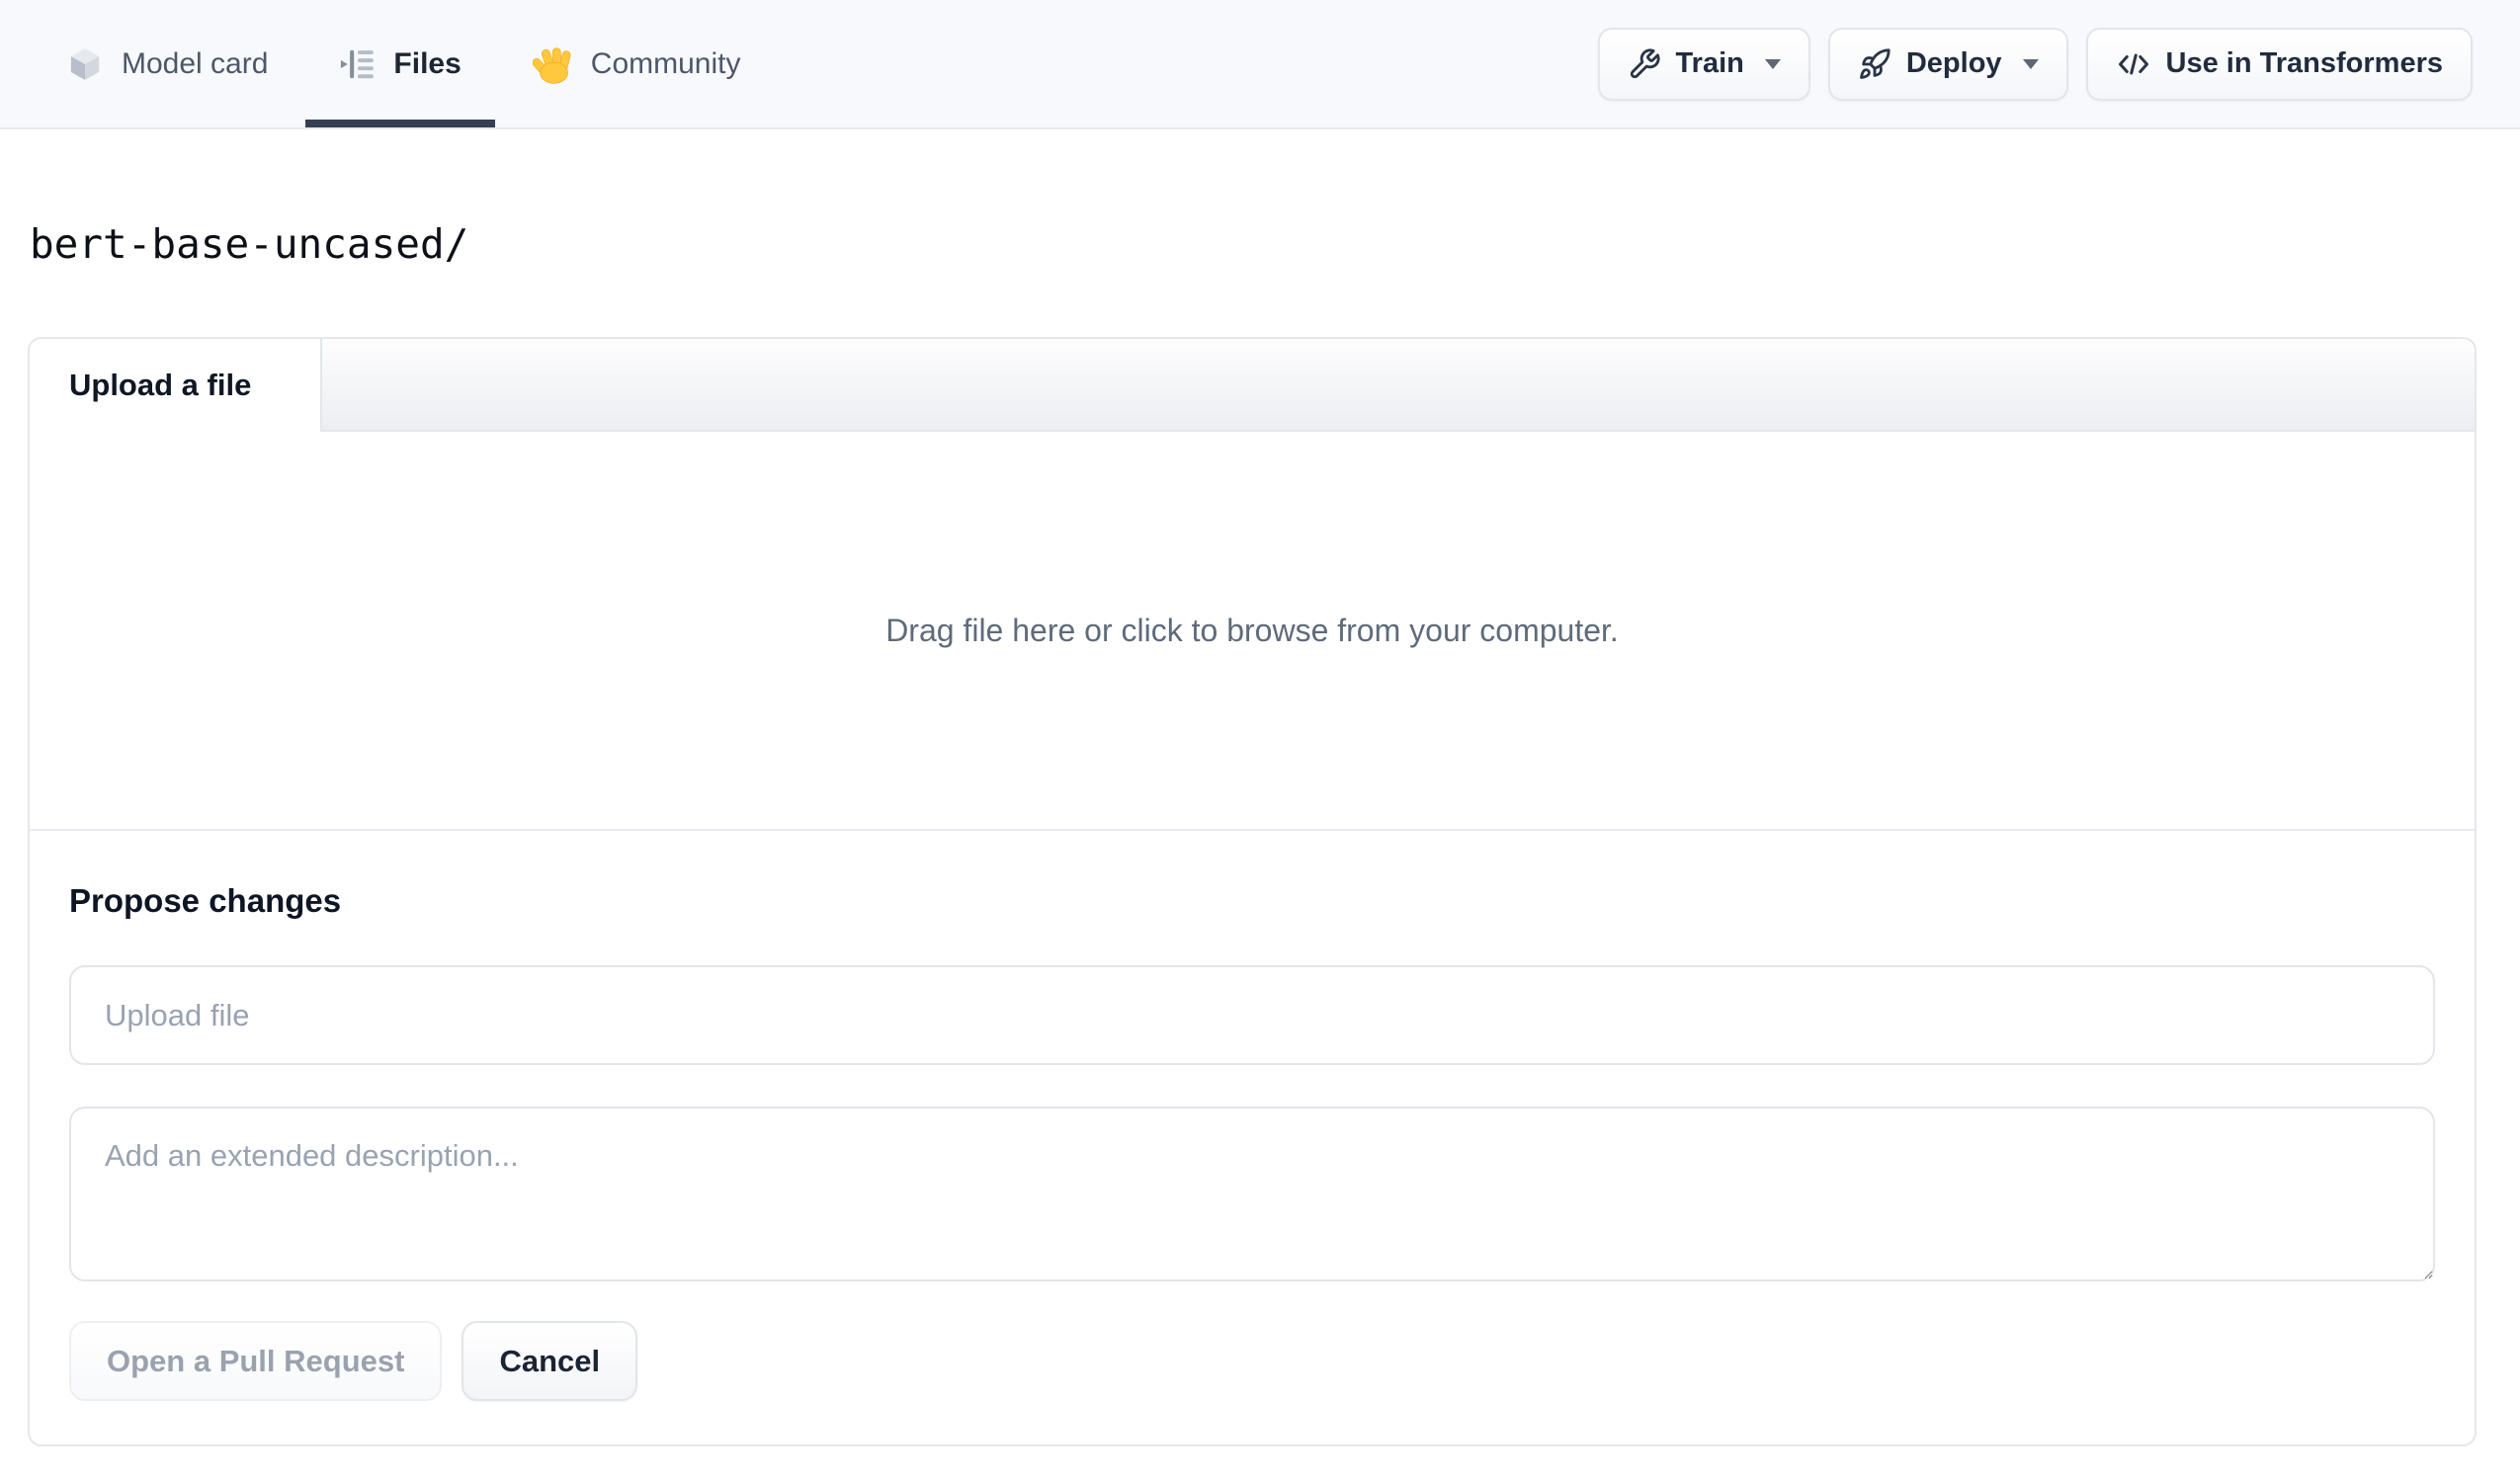 The width and height of the screenshot is (2520, 1482). What do you see at coordinates (553, 64) in the screenshot?
I see `wave-icon` at bounding box center [553, 64].